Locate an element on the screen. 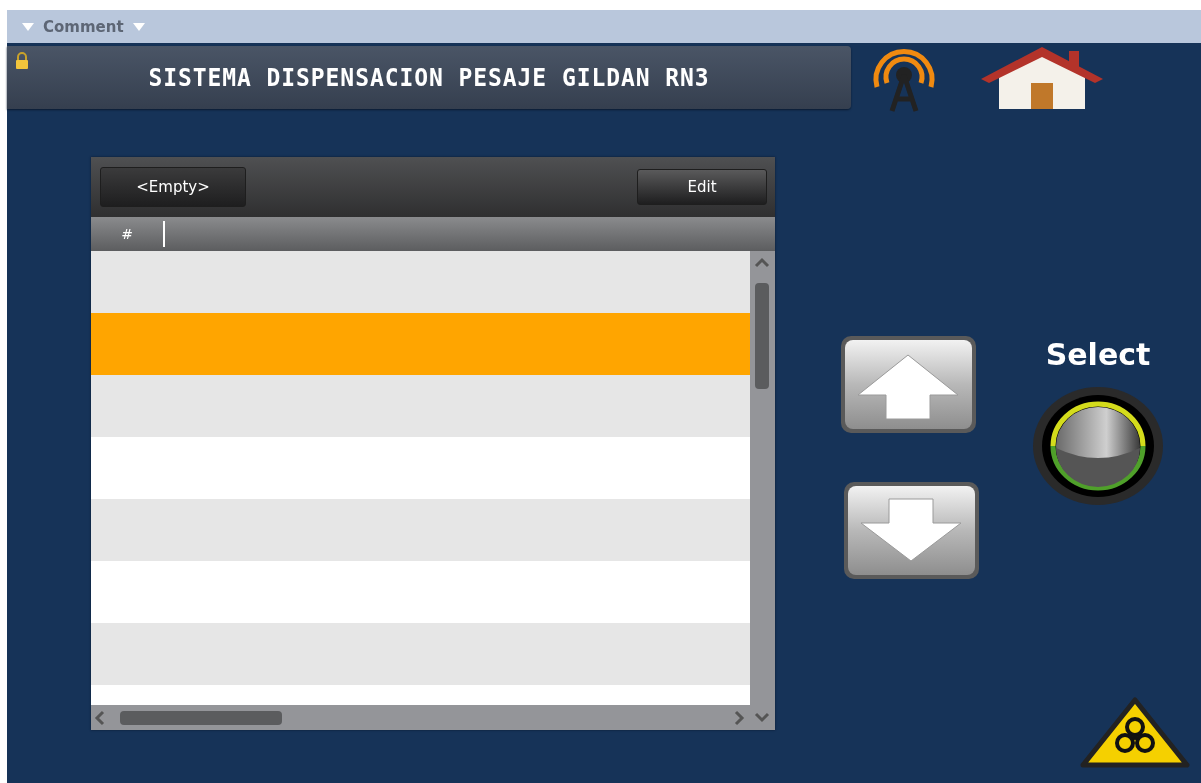 Image resolution: width=1201 pixels, height=783 pixels. column-header: # is located at coordinates (128, 234).